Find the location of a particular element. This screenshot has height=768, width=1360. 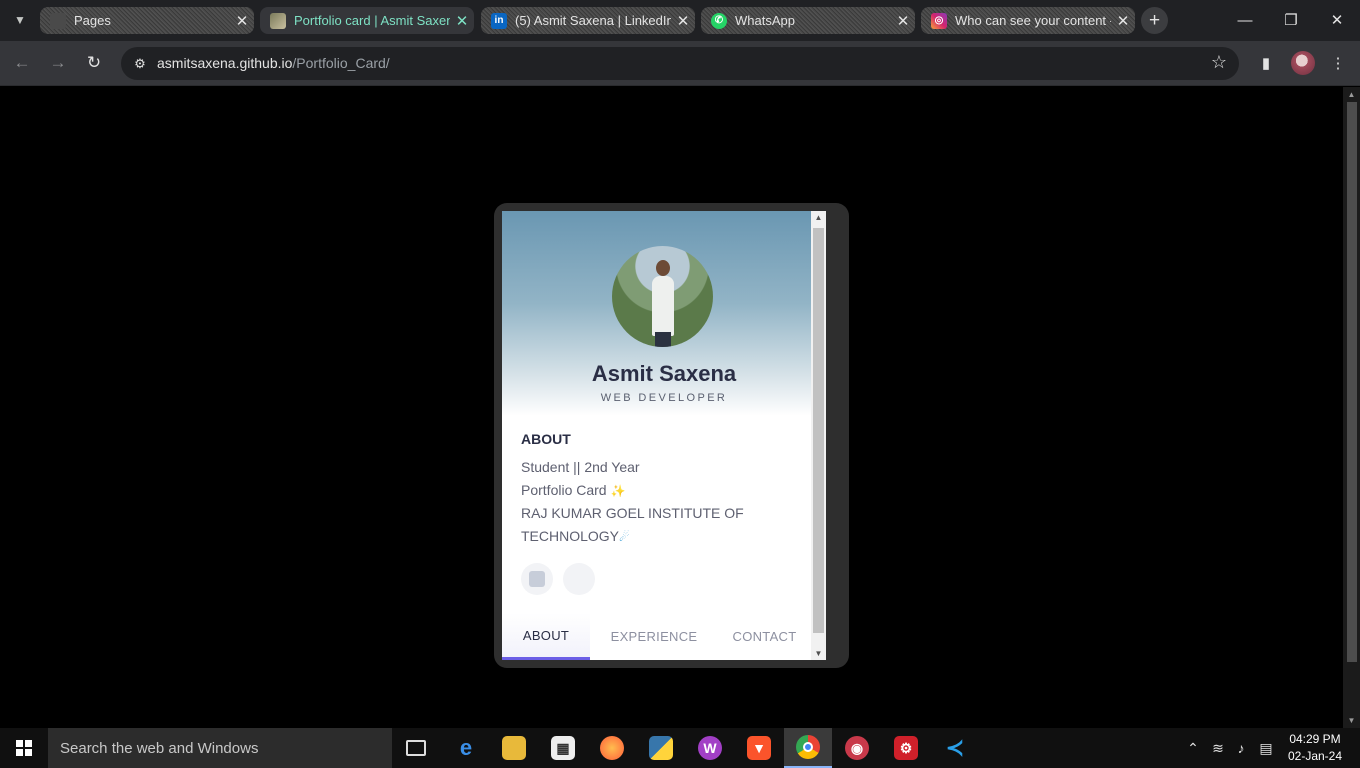

bookmark-star-icon: ☆ is located at coordinates (1219, 62).